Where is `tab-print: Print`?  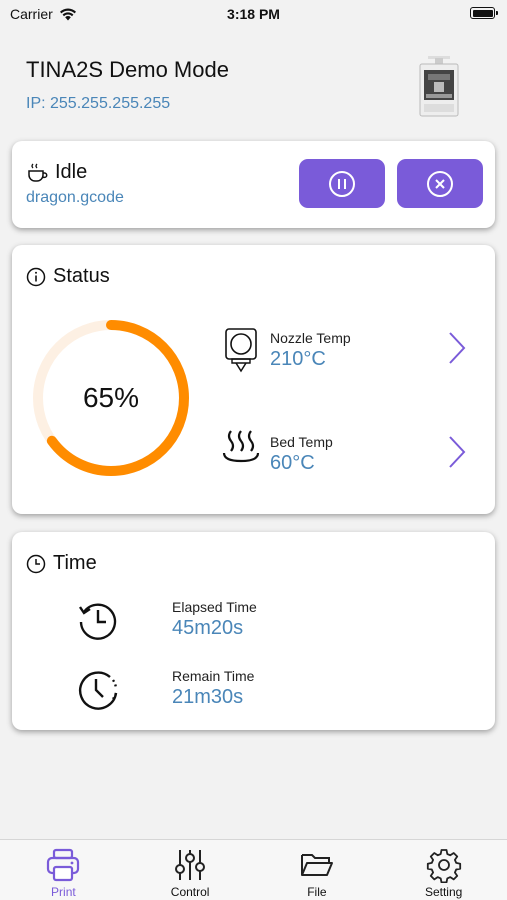
tab-print: Print is located at coordinates (63, 870).